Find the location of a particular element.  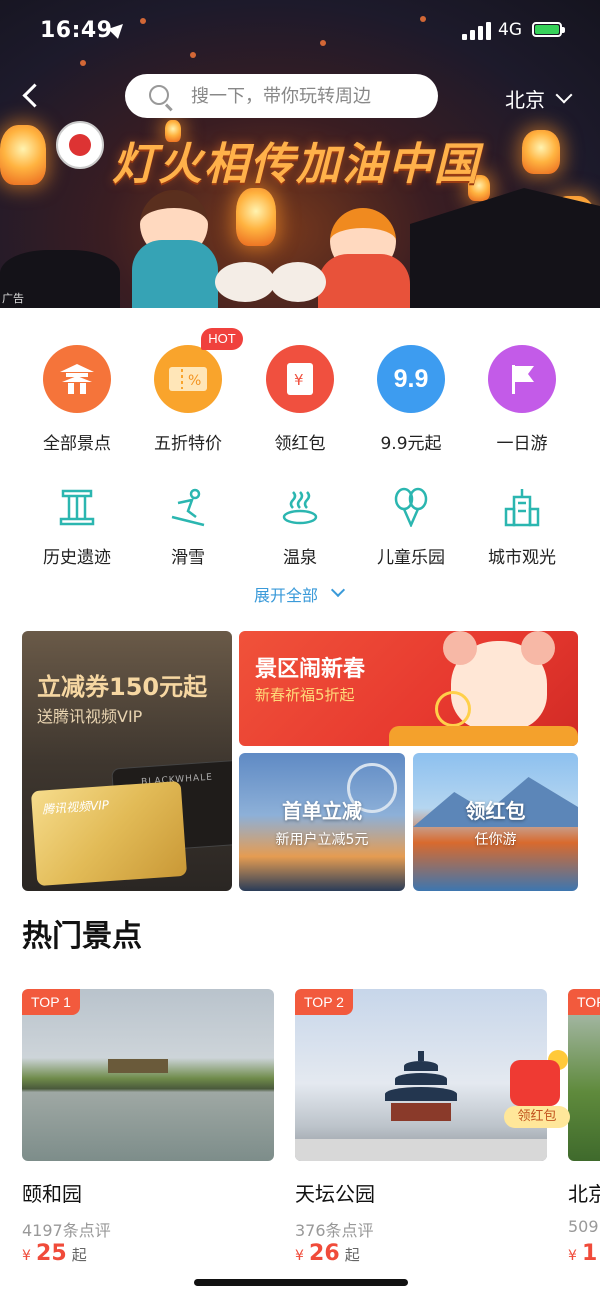

search-bar is located at coordinates (281, 96).